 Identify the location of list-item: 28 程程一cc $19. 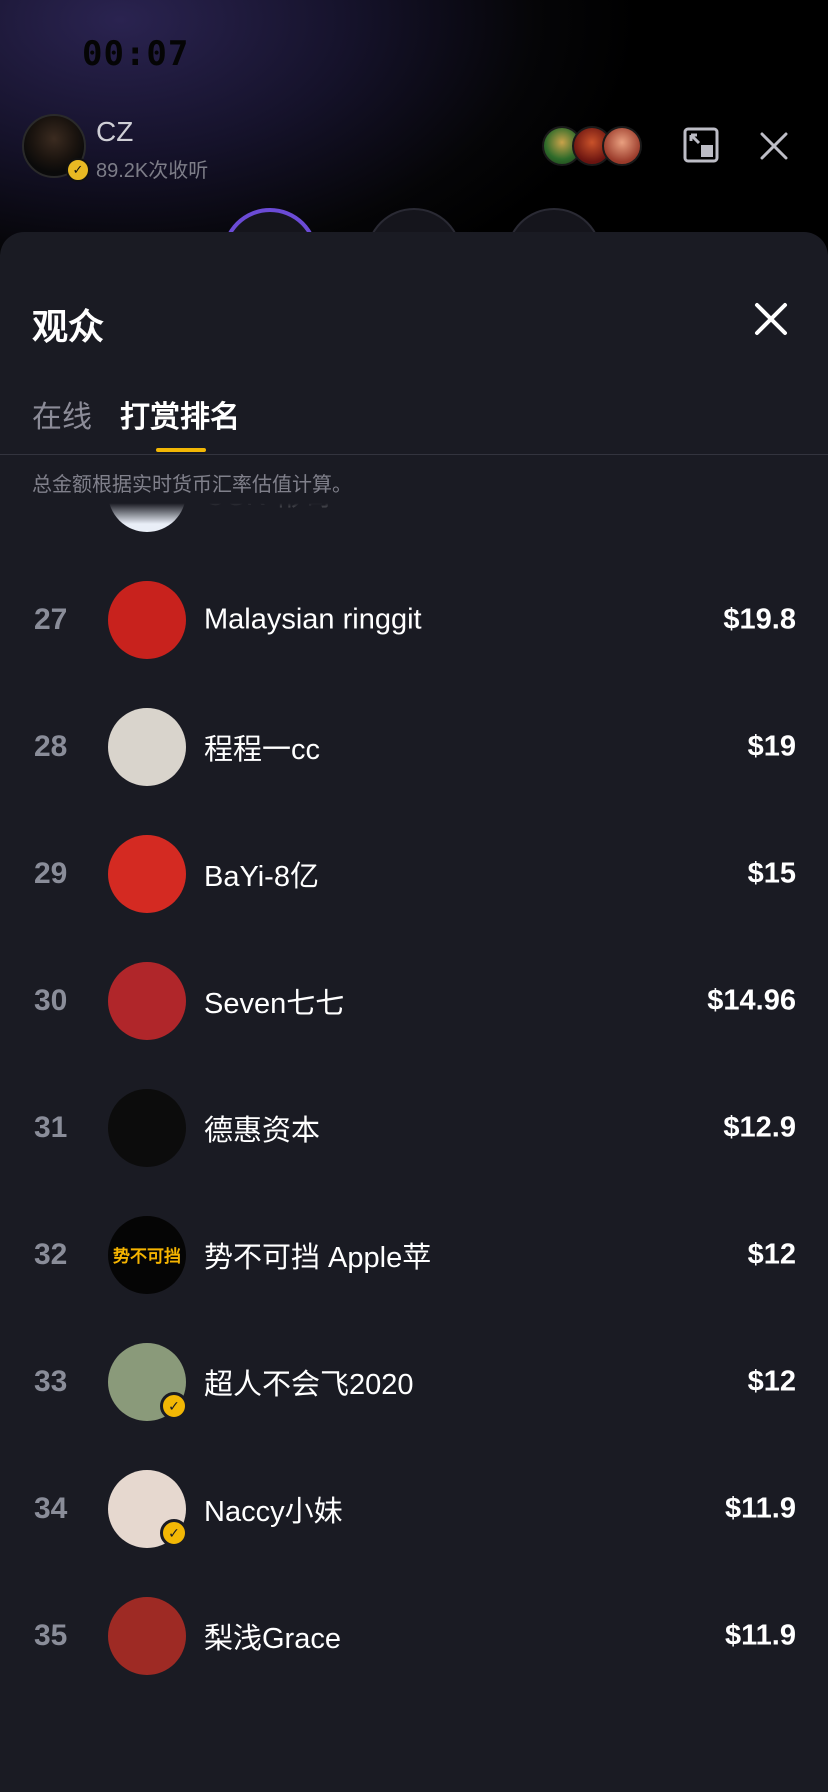
(414, 746).